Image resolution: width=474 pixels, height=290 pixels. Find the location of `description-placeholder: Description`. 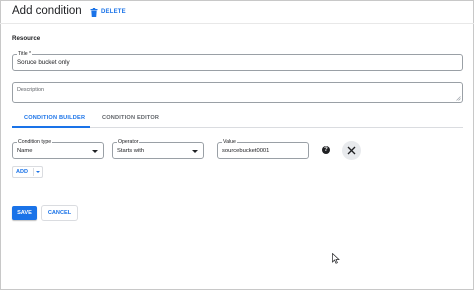

description-placeholder: Description is located at coordinates (30, 90).